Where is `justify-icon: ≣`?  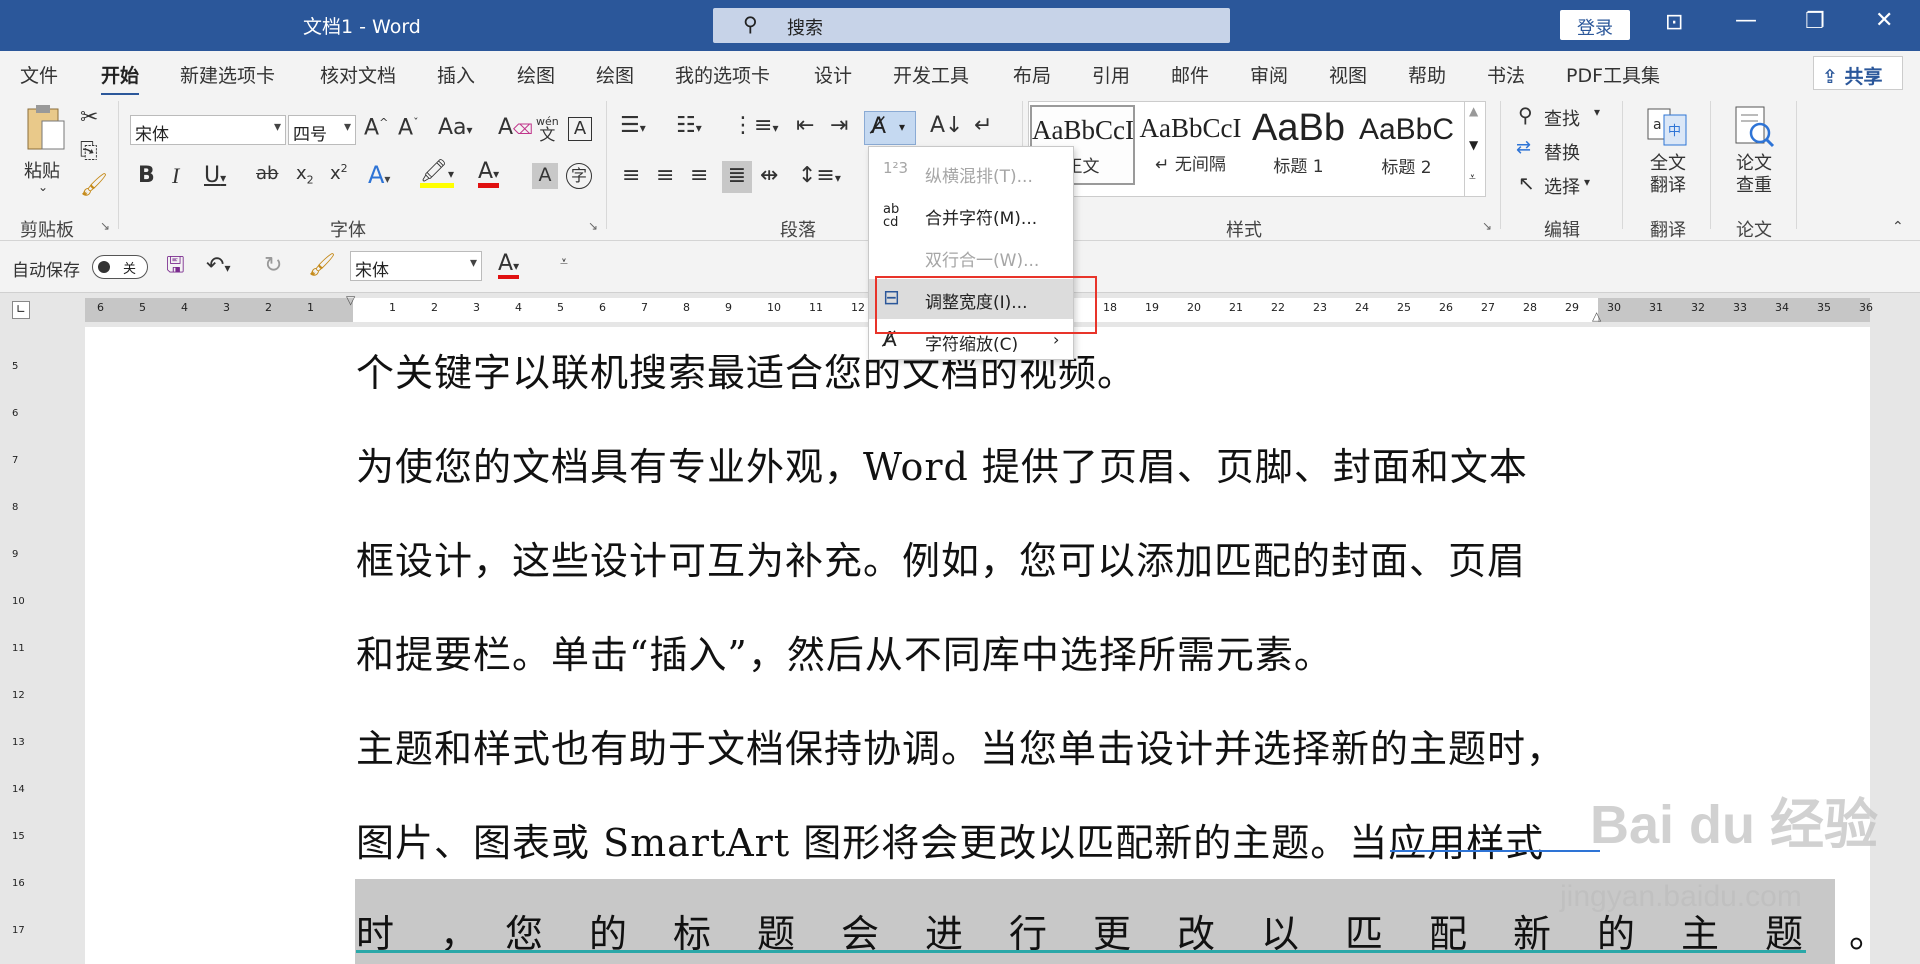 justify-icon: ≣ is located at coordinates (737, 177).